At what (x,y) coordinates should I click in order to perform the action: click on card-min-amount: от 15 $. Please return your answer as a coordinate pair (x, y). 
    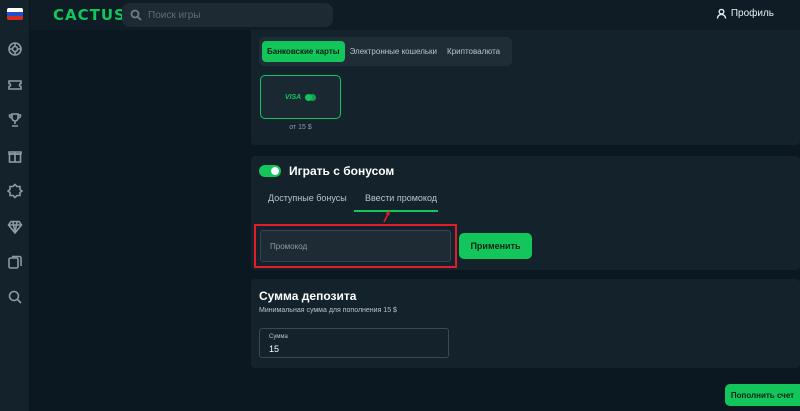
    Looking at the image, I should click on (300, 127).